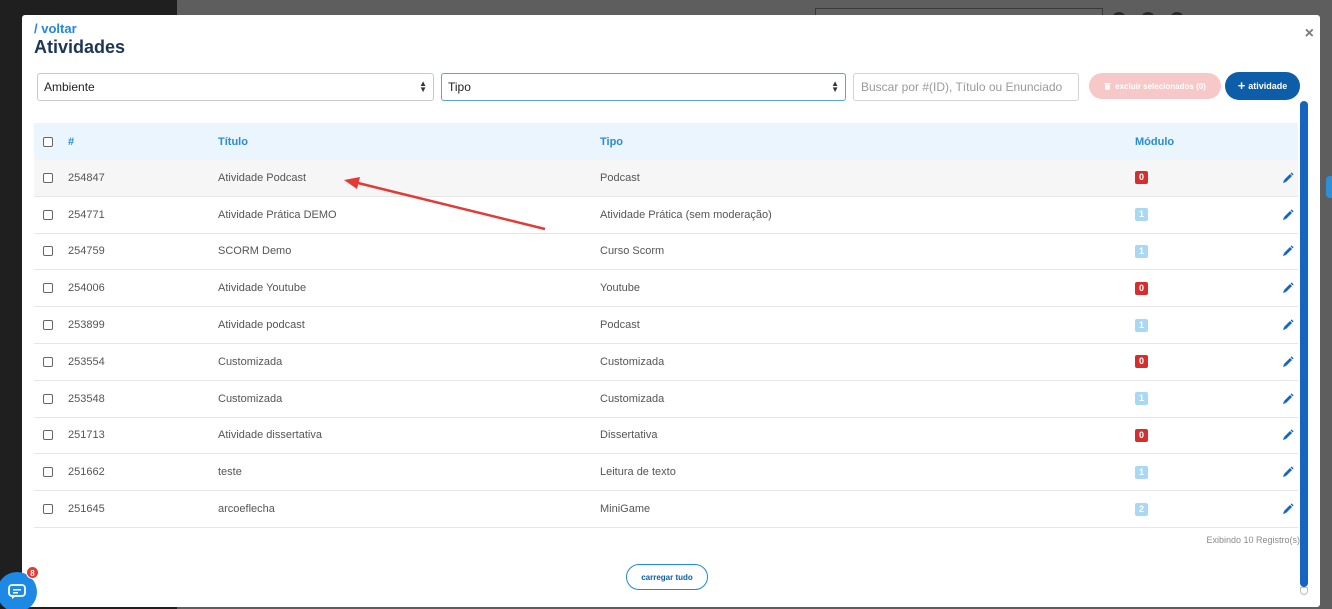 The width and height of the screenshot is (1332, 609). What do you see at coordinates (666, 178) in the screenshot?
I see `table-row: 254847 Atividade Podcast Podcast 0` at bounding box center [666, 178].